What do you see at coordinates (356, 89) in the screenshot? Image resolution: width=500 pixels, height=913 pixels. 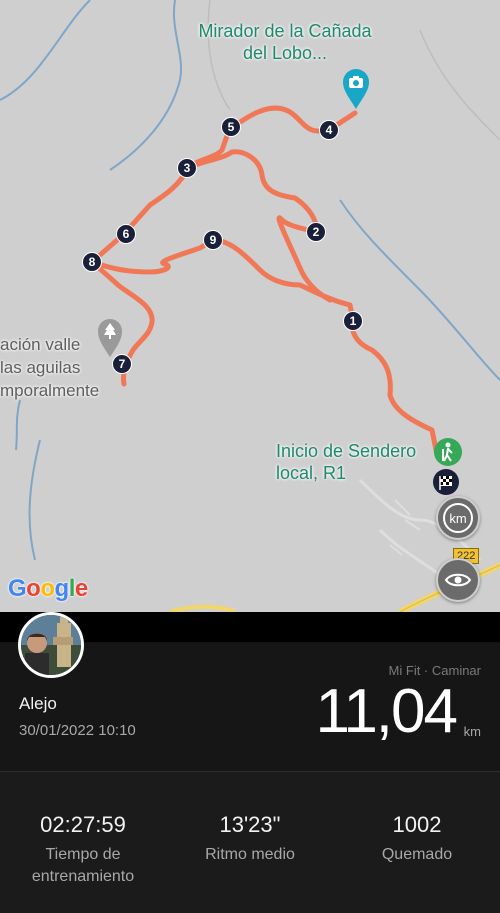 I see `camera-icon` at bounding box center [356, 89].